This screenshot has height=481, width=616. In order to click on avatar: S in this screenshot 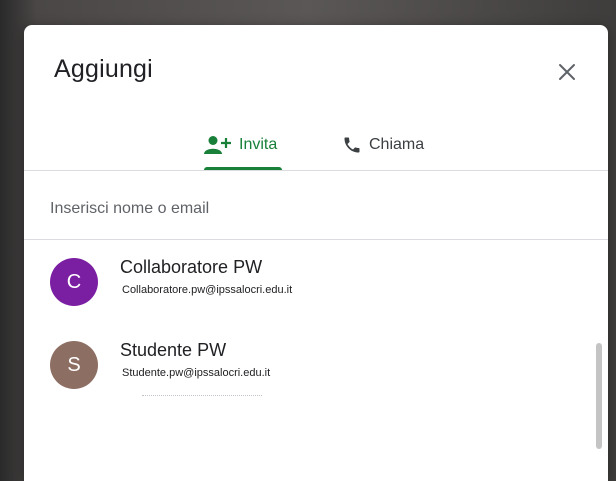, I will do `click(74, 365)`.